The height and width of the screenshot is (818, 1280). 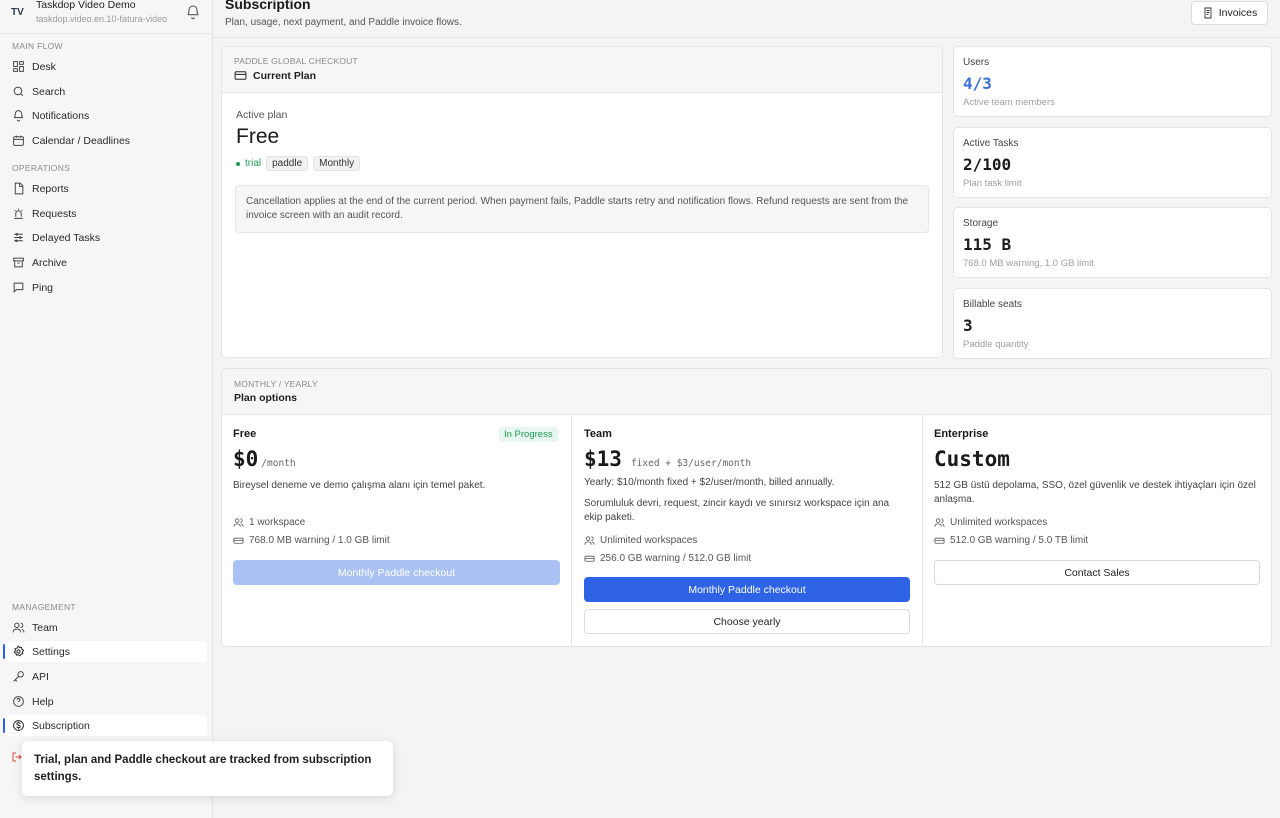 What do you see at coordinates (667, 558) in the screenshot?
I see `feature-storage: 256.0 GB warning / 512.0 GB limit` at bounding box center [667, 558].